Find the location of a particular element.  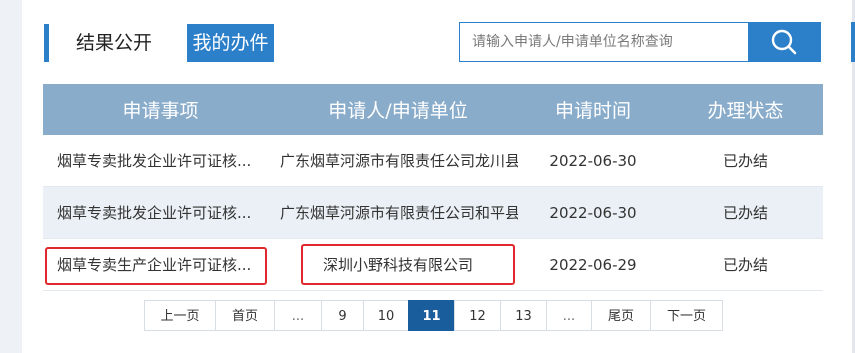

search-box is located at coordinates (640, 42).